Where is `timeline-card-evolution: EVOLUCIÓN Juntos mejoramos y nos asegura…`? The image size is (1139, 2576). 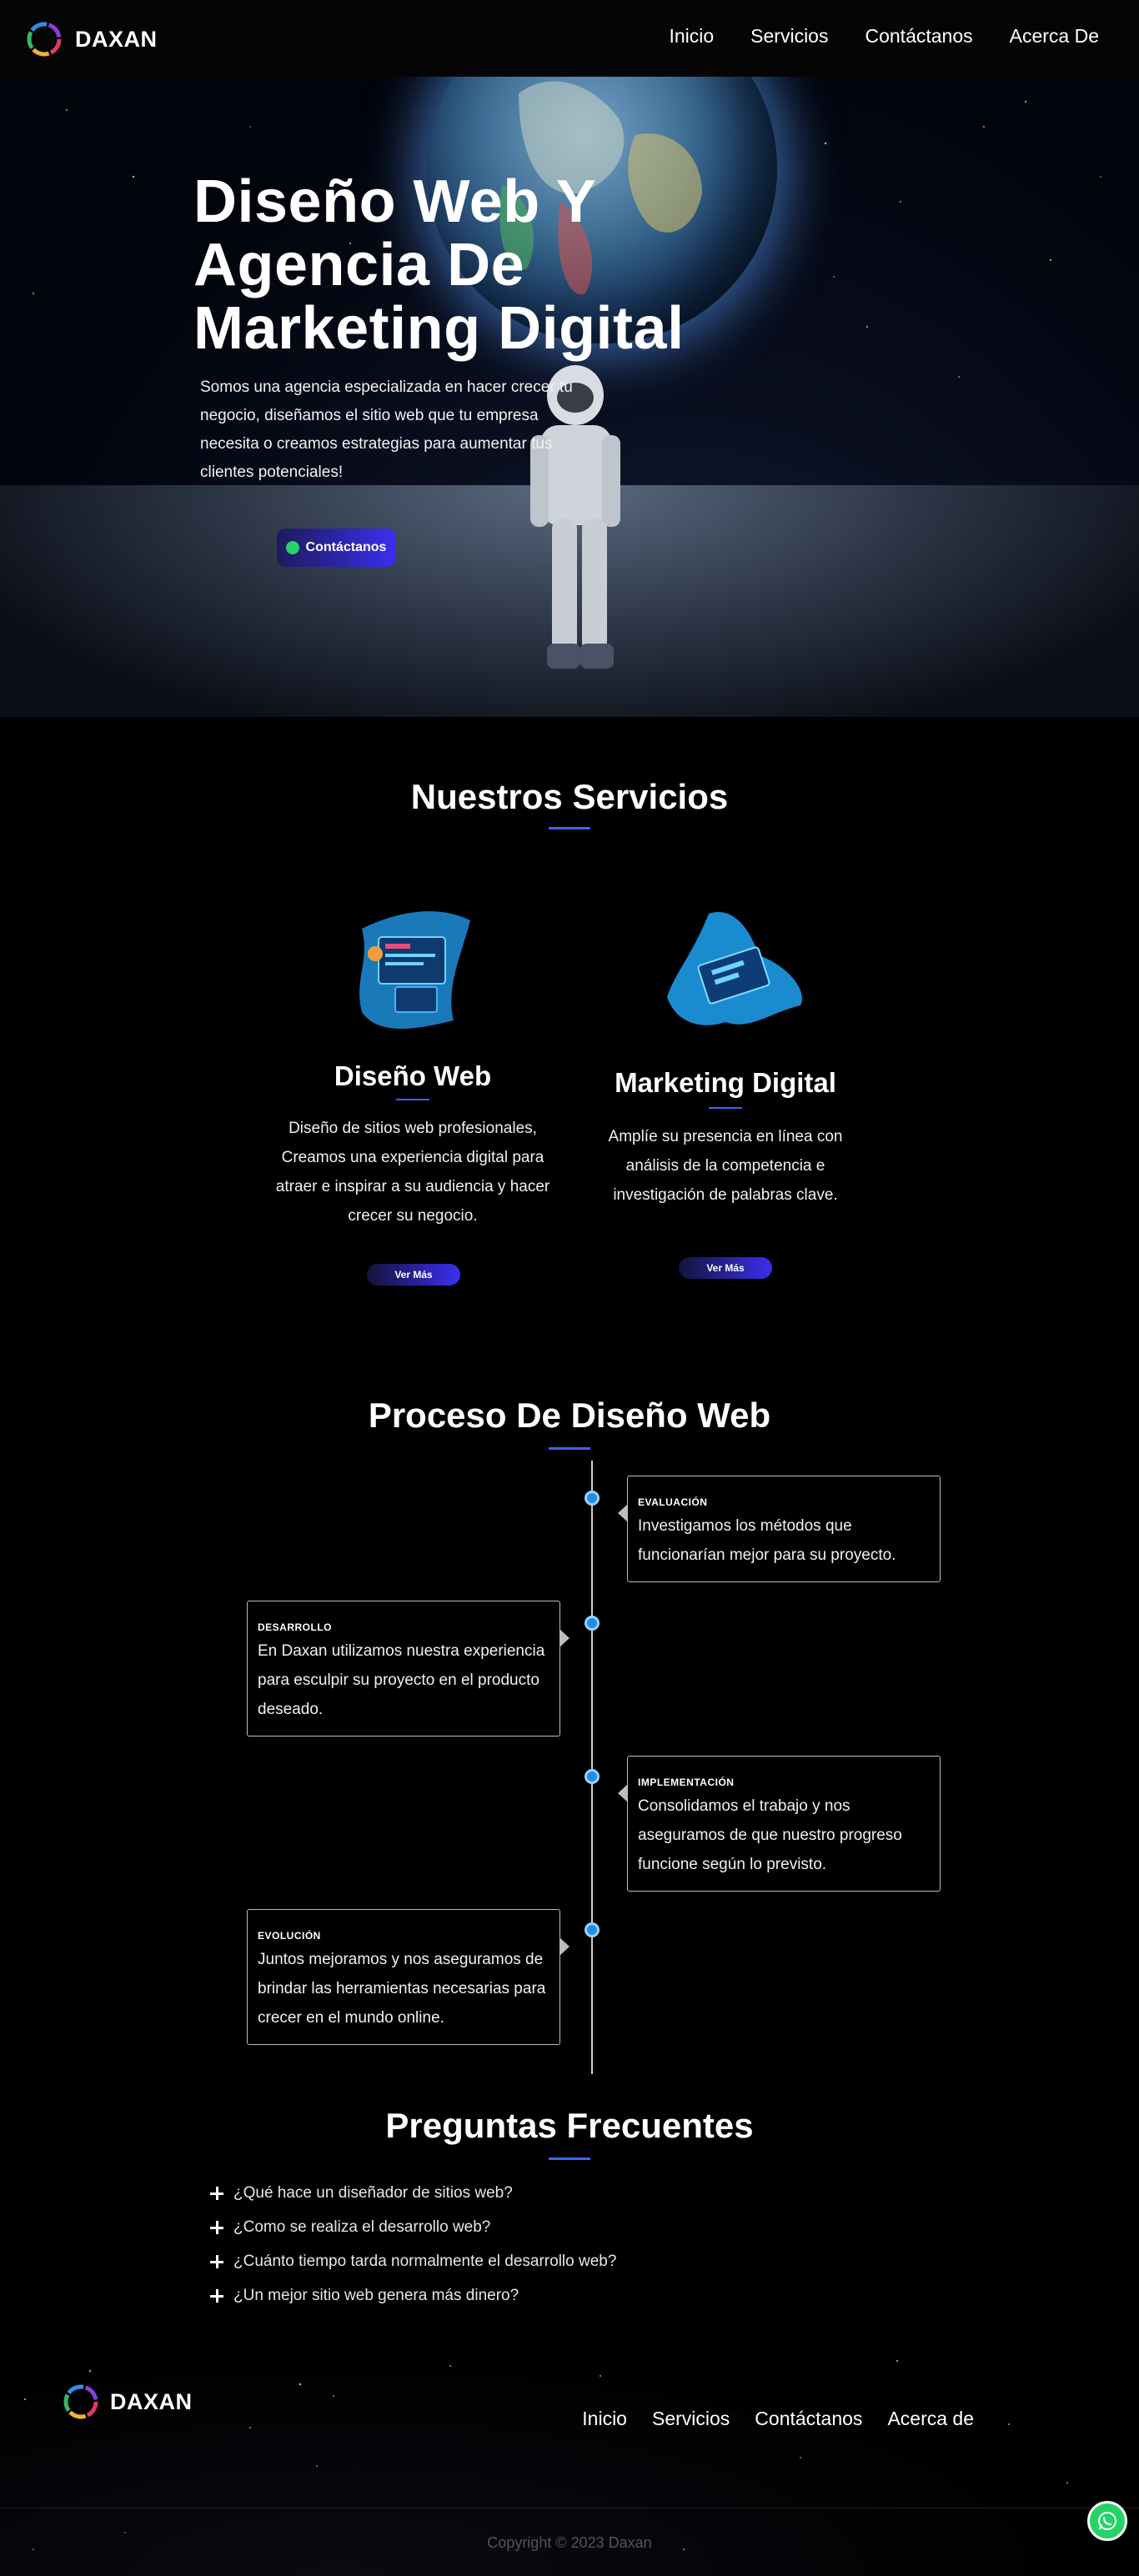
timeline-card-evolution: EVOLUCIÓN Juntos mejoramos y nos asegura… is located at coordinates (408, 1977).